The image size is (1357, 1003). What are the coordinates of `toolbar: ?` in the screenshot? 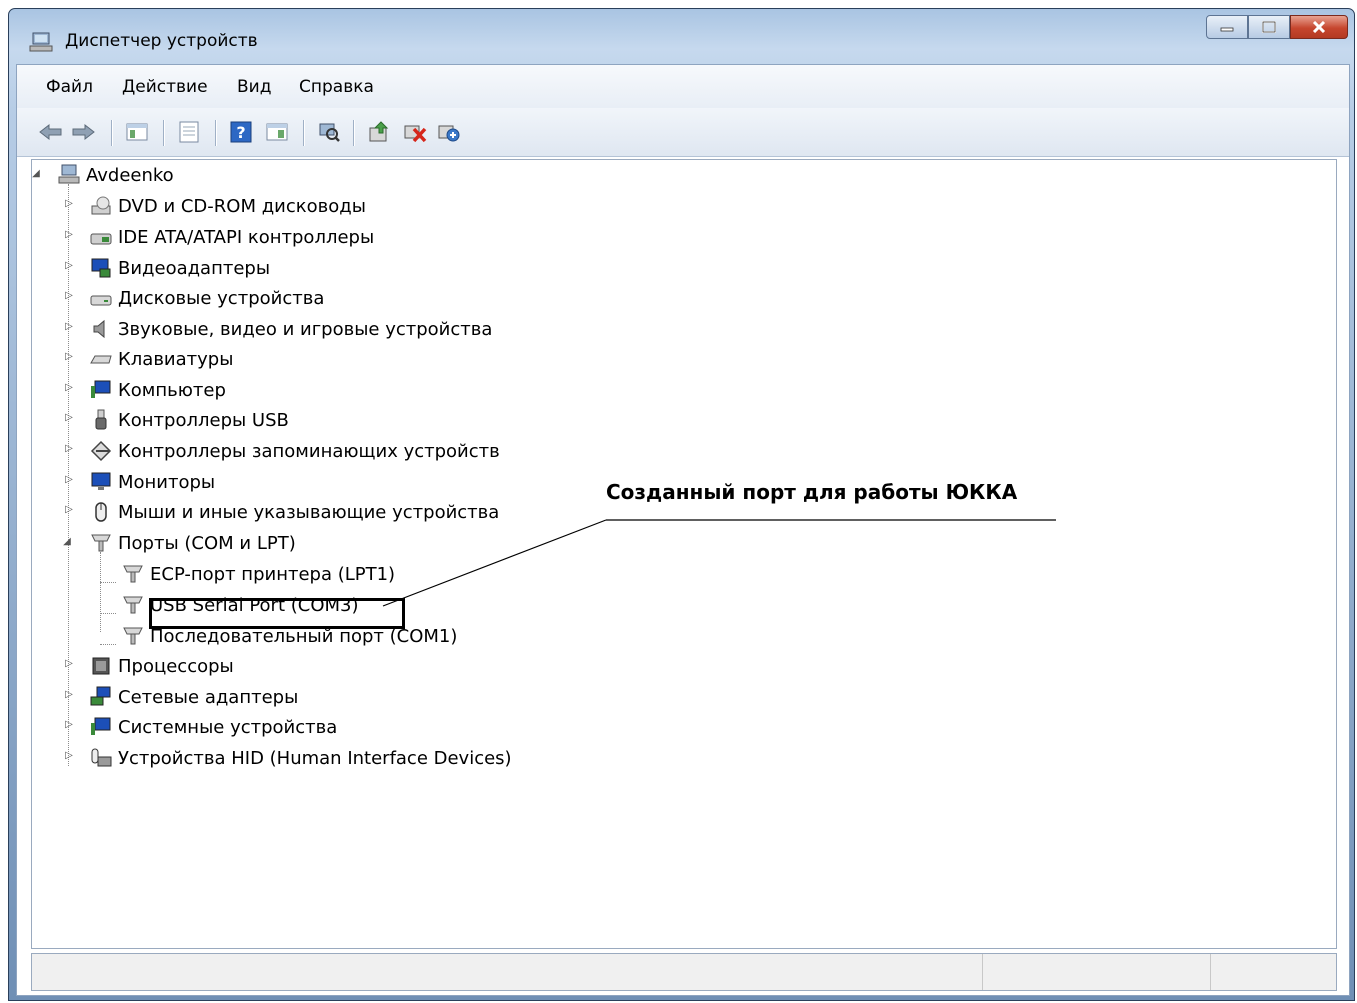 It's located at (683, 132).